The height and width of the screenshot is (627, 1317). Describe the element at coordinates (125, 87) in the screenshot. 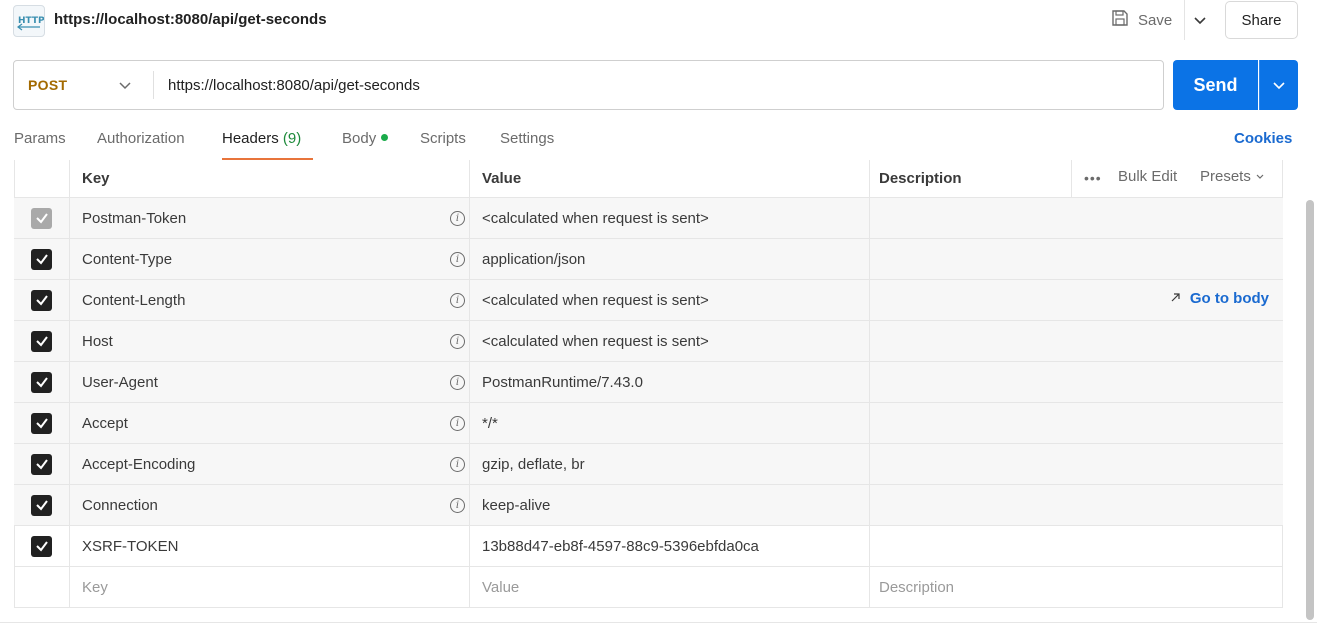

I see `chevron-down-icon` at that location.